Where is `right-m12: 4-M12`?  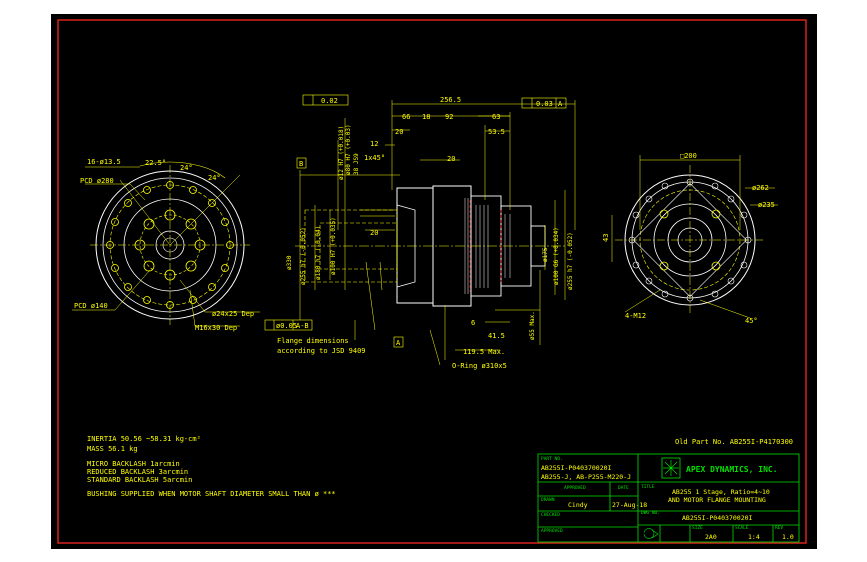
right-m12: 4-M12 is located at coordinates (635, 316).